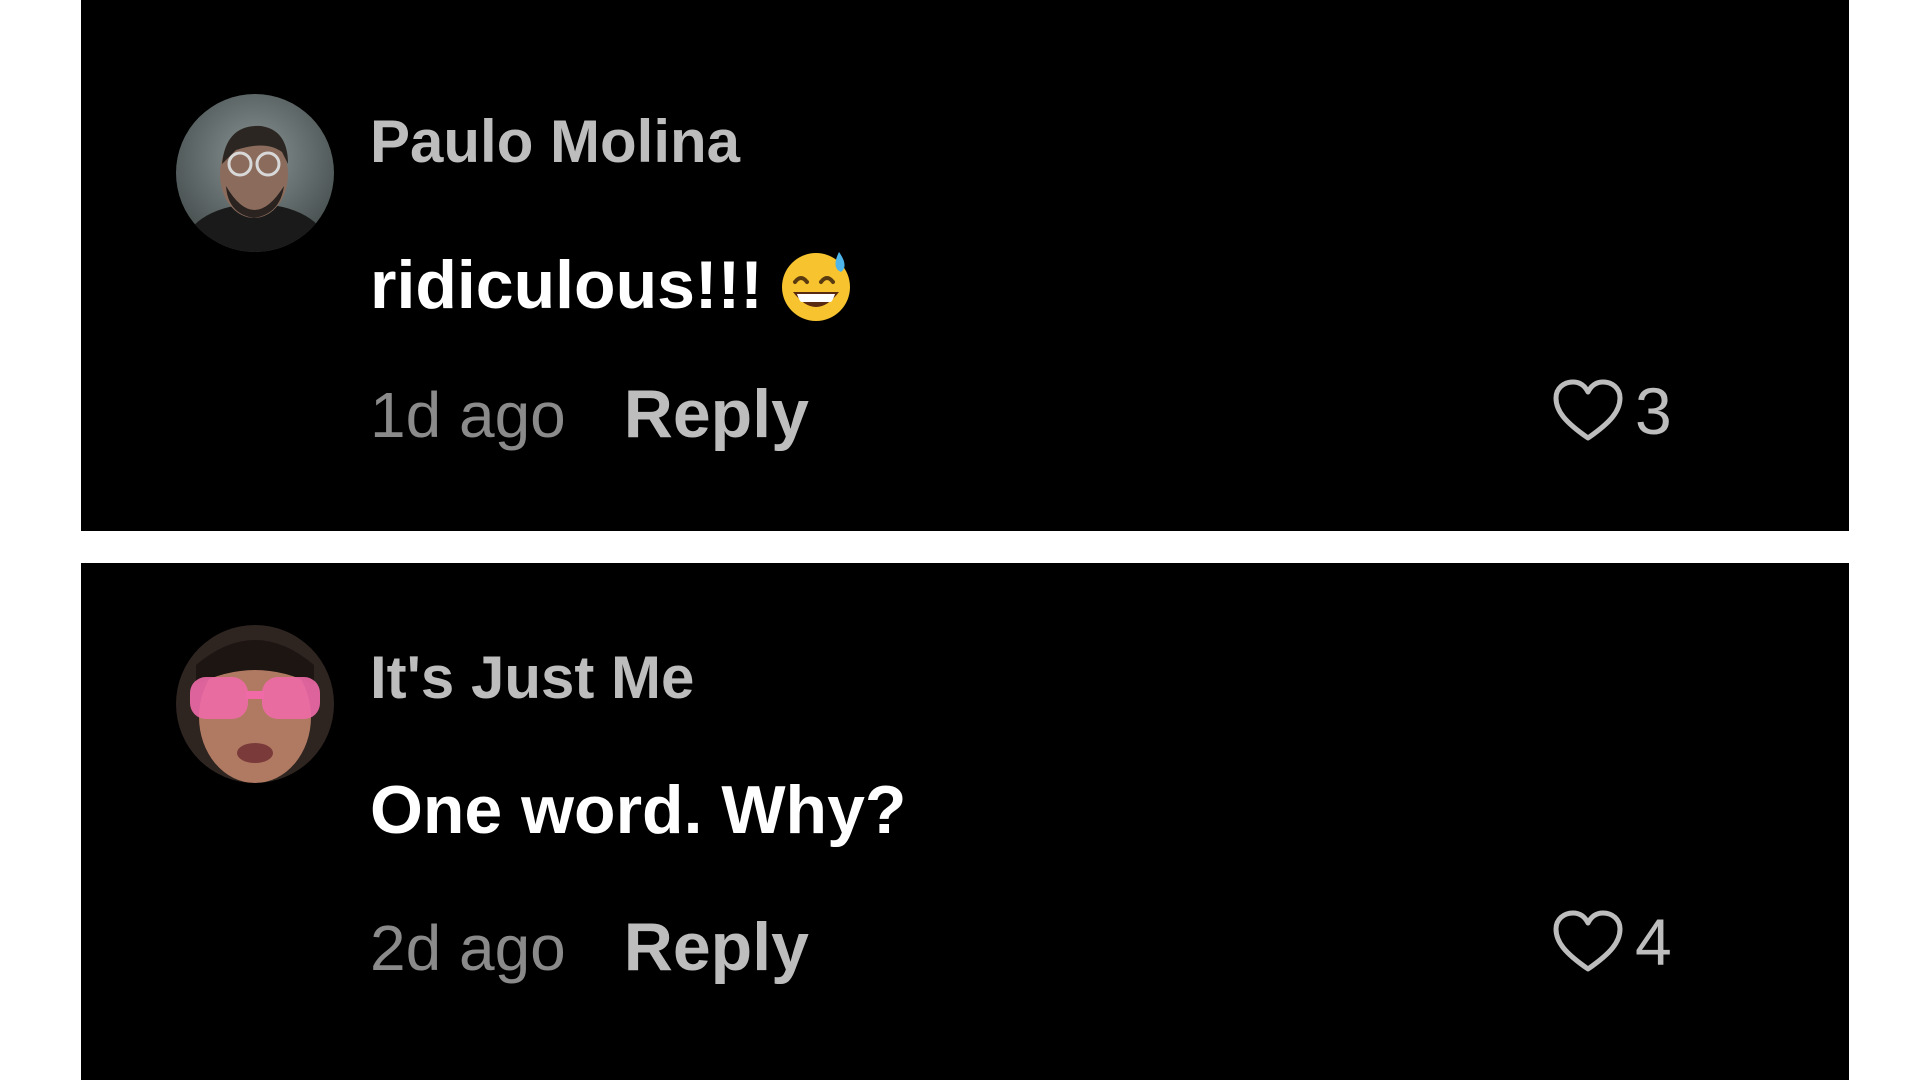 The image size is (1920, 1080). What do you see at coordinates (816, 285) in the screenshot?
I see `grinning-face-with-sweat-icon` at bounding box center [816, 285].